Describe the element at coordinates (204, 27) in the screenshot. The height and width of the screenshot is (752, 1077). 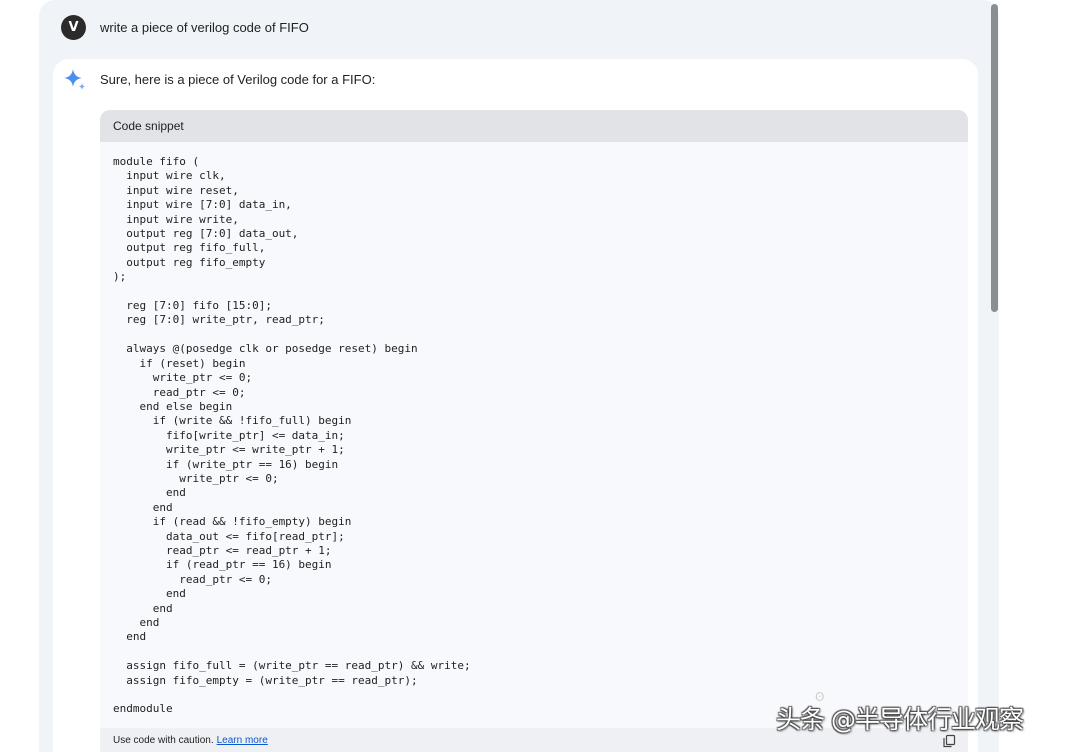
I see `user-prompt-text: write a piece of verilog code of FIFO` at that location.